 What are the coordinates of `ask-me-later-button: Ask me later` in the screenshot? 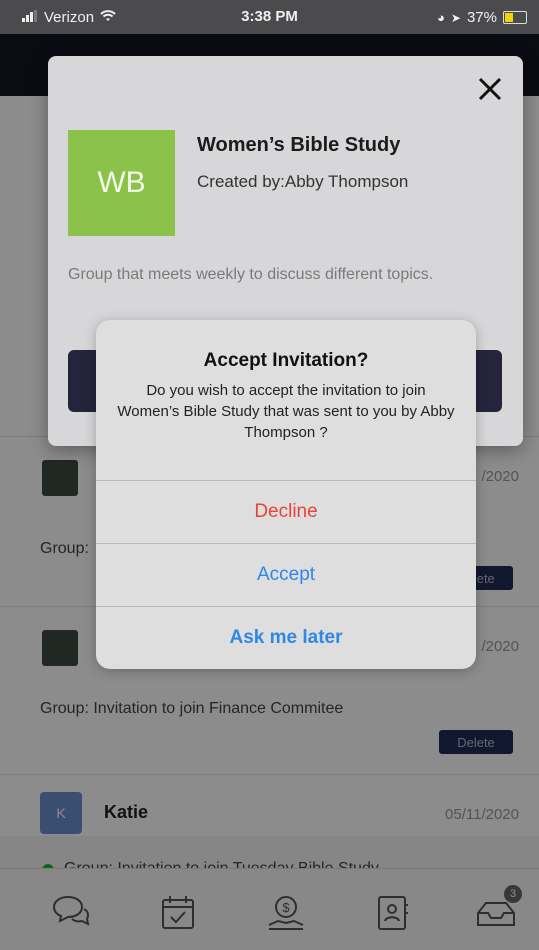 It's located at (286, 637).